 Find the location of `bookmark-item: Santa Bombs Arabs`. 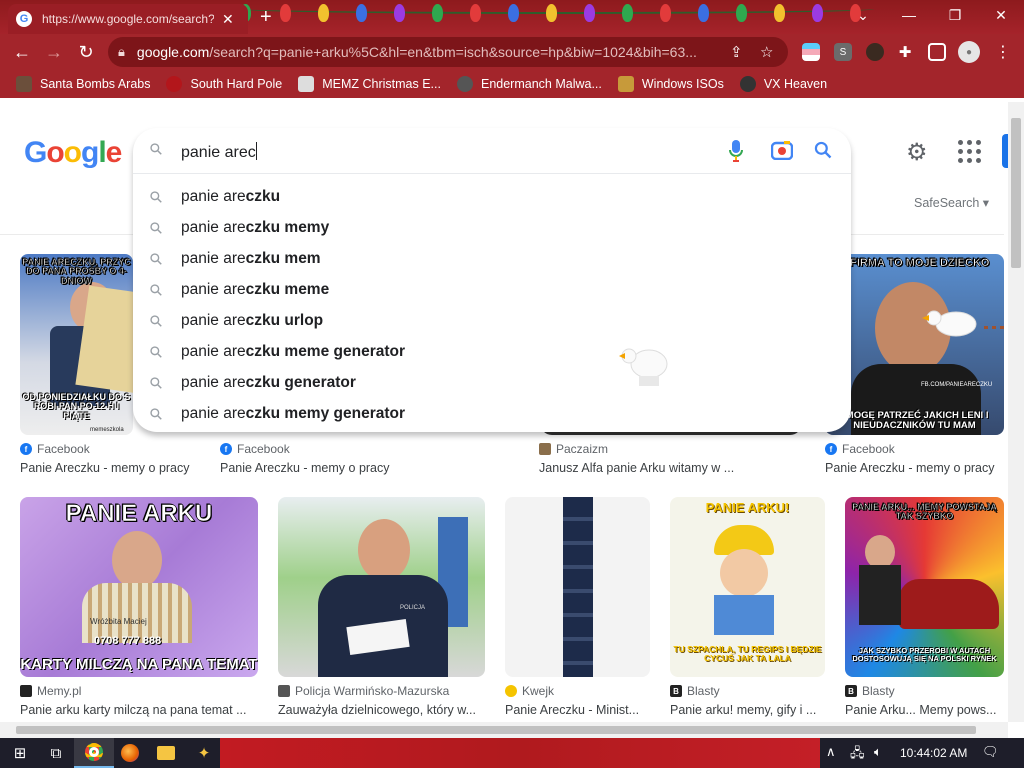

bookmark-item: Santa Bombs Arabs is located at coordinates (83, 84).